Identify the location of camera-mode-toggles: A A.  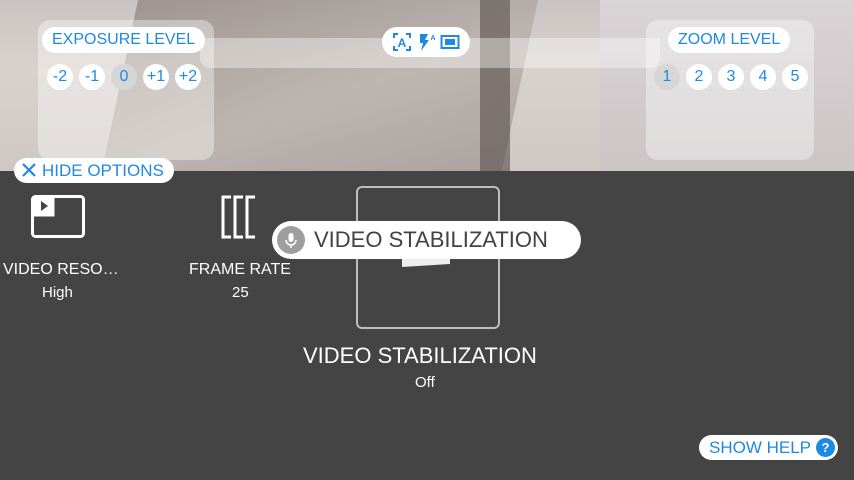
(426, 42).